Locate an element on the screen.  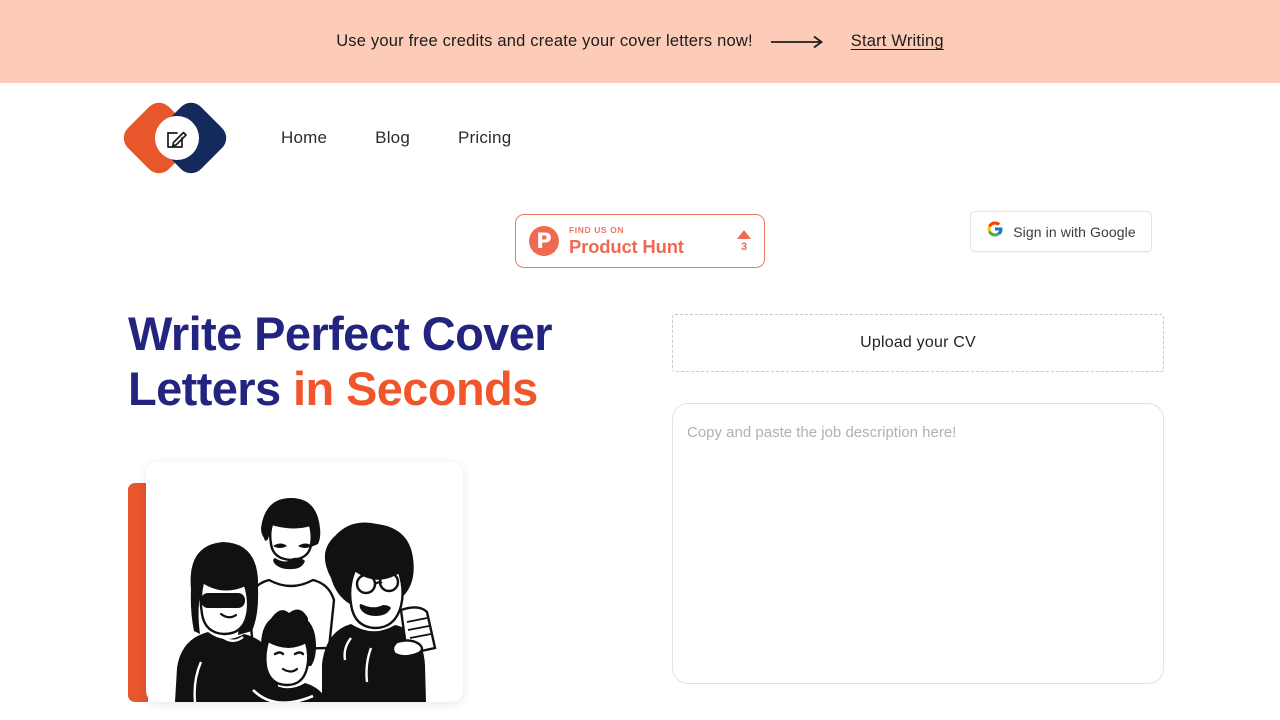
product-hunt-text-group: FIND US ON Product Hunt is located at coordinates (648, 241).